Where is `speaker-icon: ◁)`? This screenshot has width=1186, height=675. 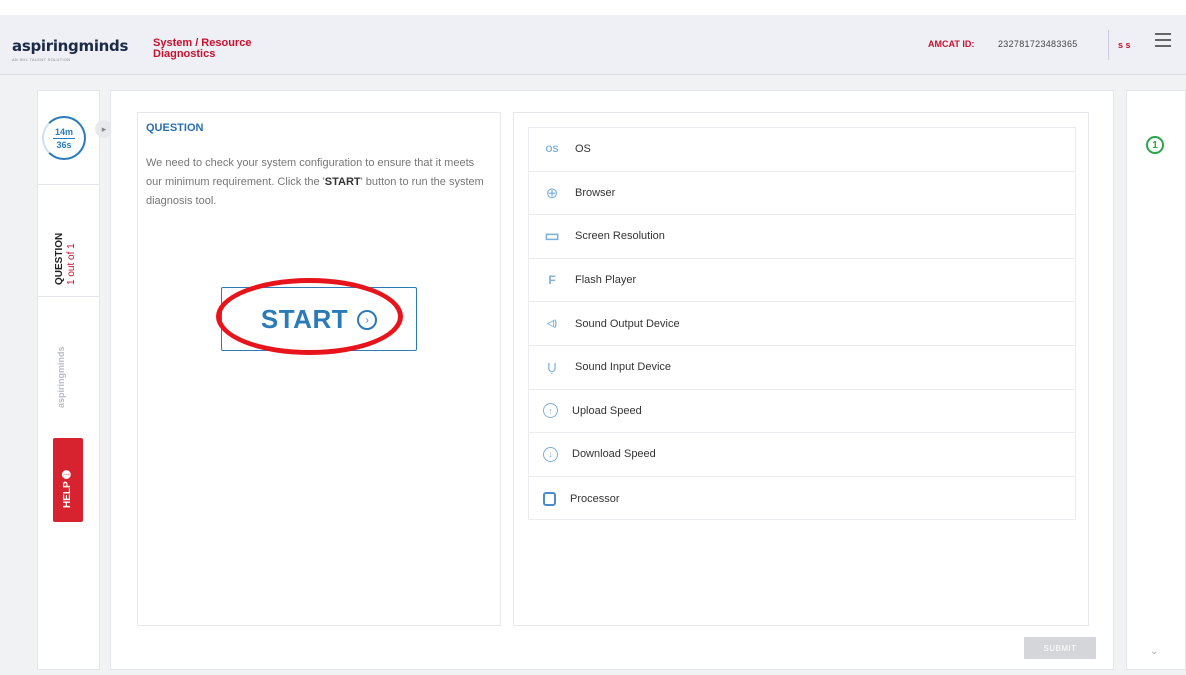
speaker-icon: ◁) is located at coordinates (552, 323).